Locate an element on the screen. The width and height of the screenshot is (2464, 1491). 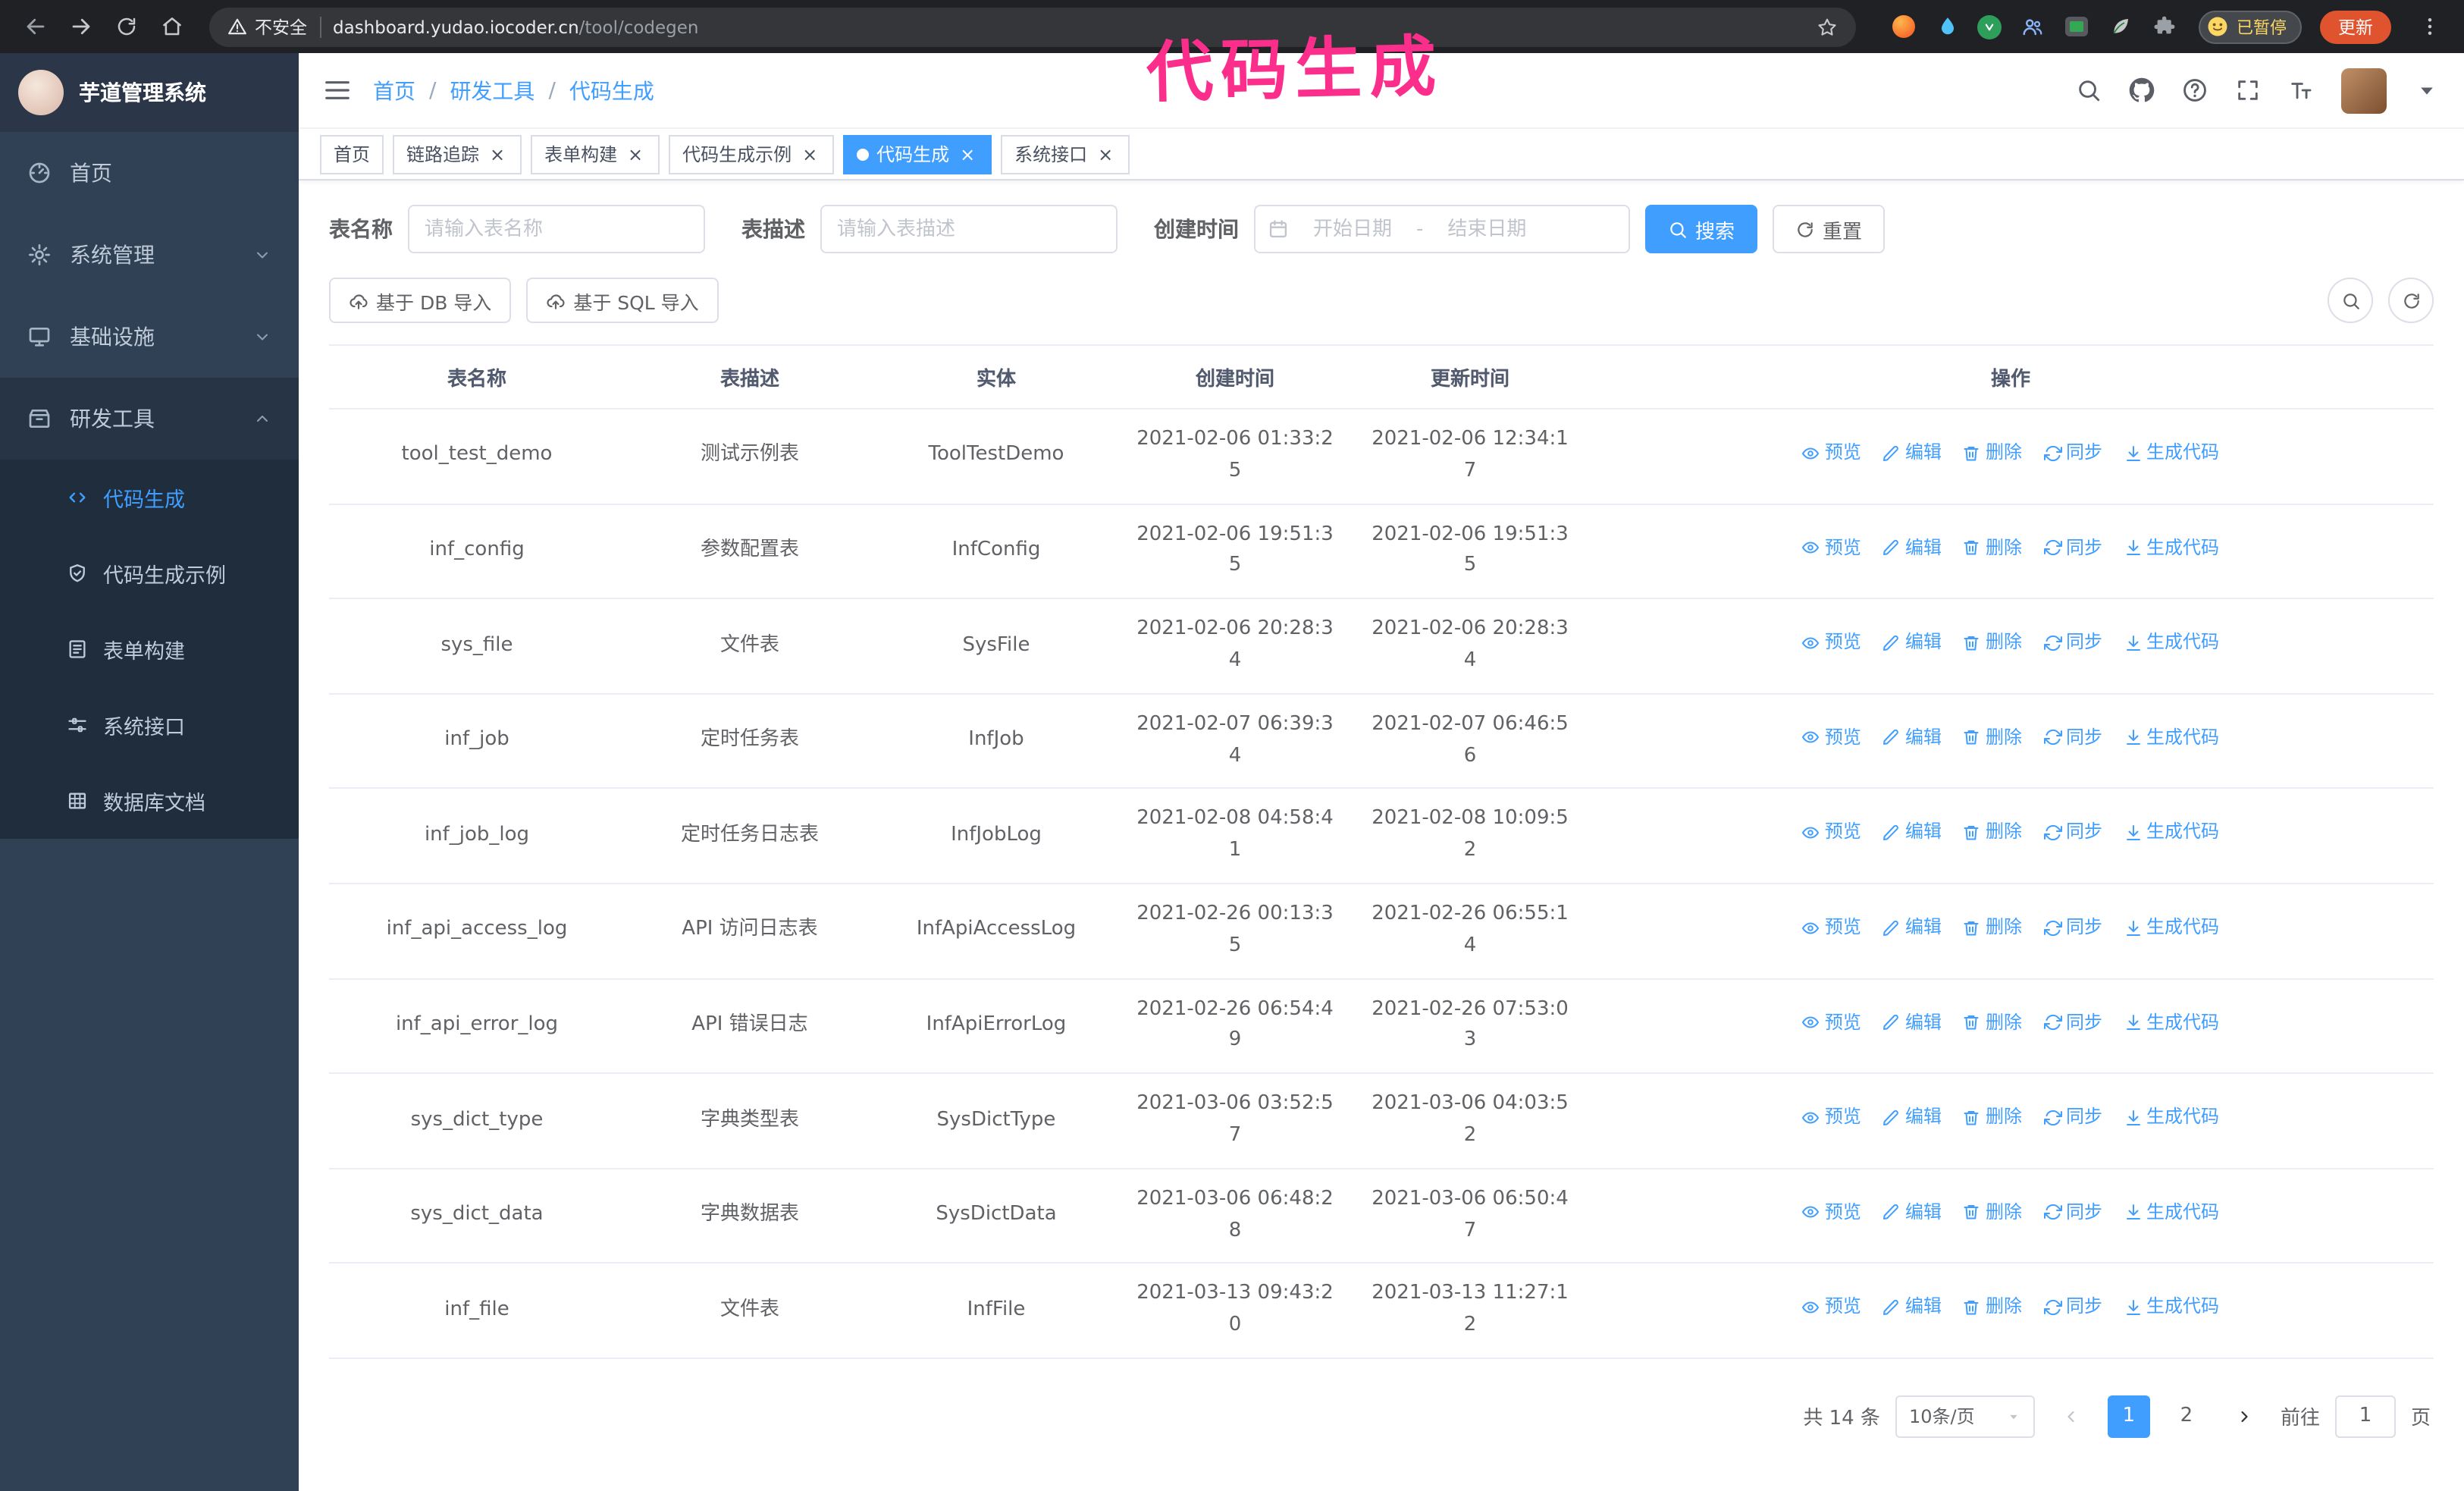
table-name-input is located at coordinates (556, 229).